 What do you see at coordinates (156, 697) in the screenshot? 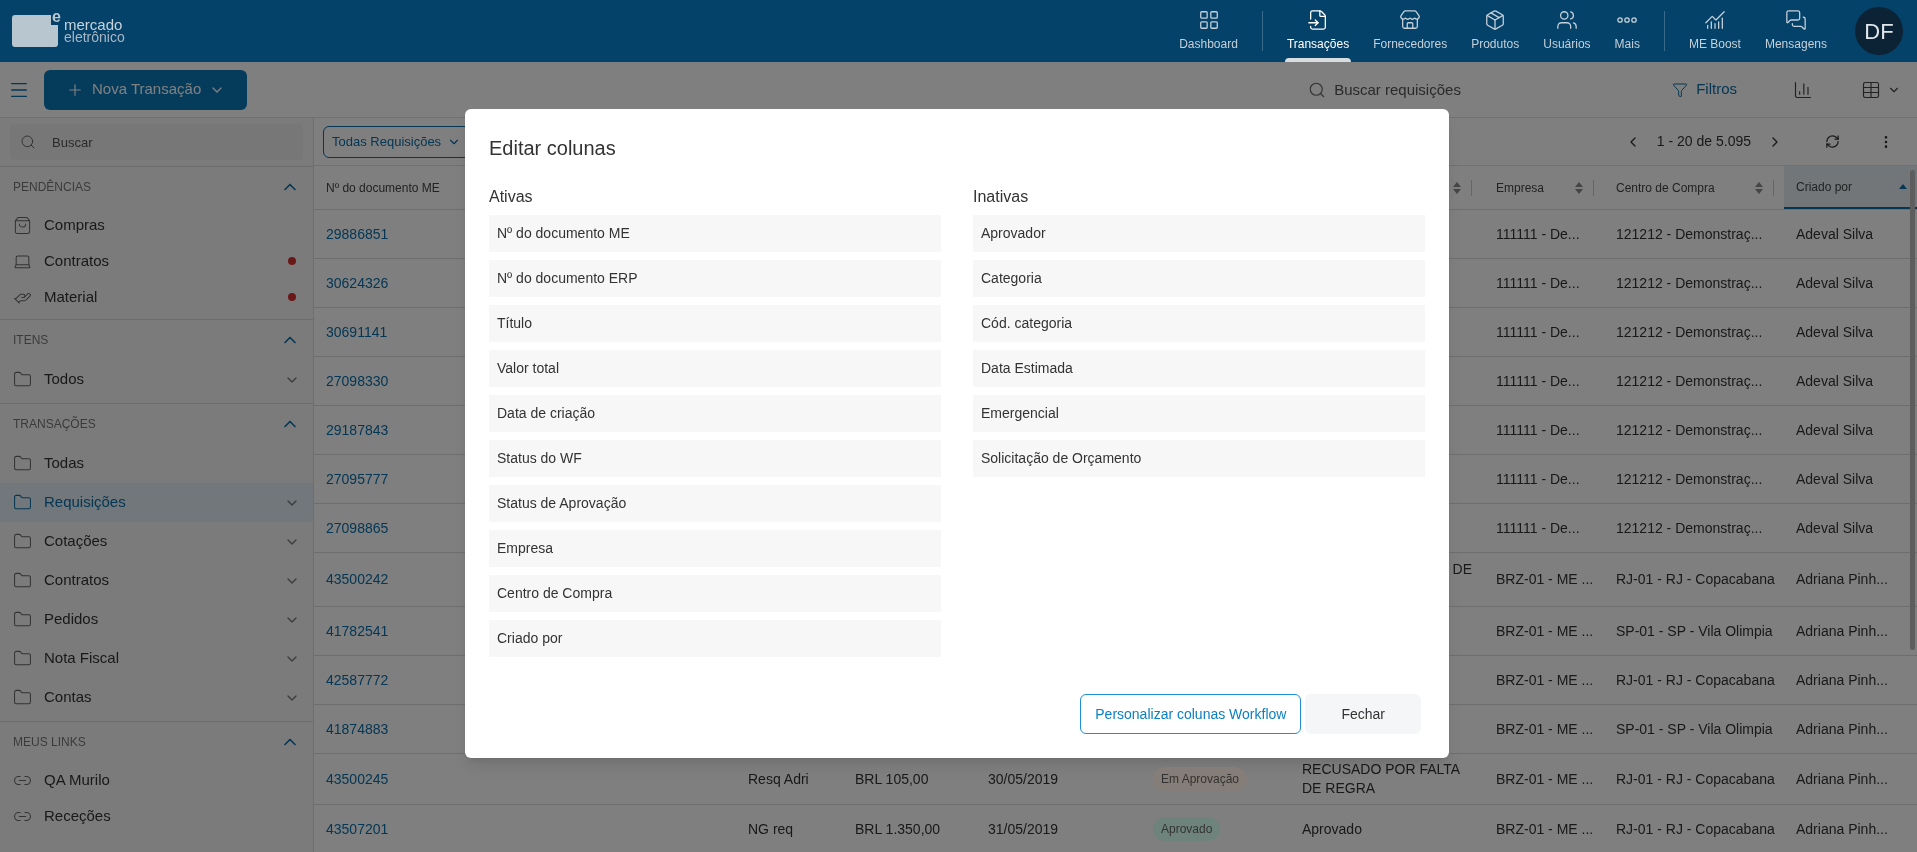
I see `sidebar-item: Contas` at bounding box center [156, 697].